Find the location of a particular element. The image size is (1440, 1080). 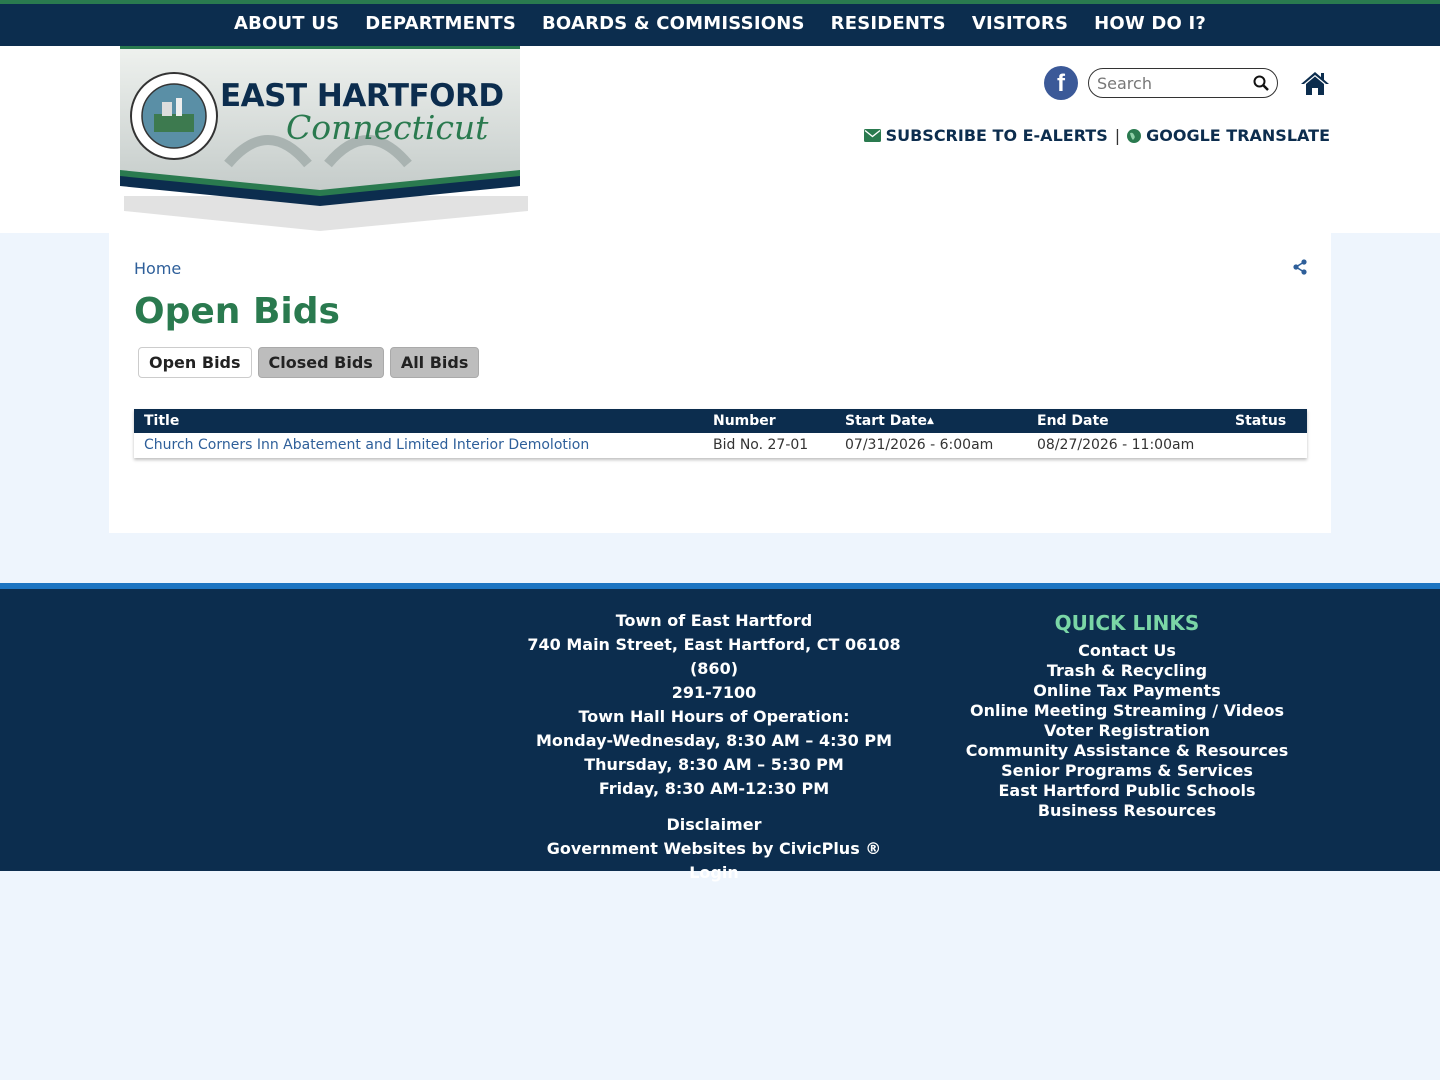

footer-town-name: Town of East Hartford is located at coordinates (714, 620).